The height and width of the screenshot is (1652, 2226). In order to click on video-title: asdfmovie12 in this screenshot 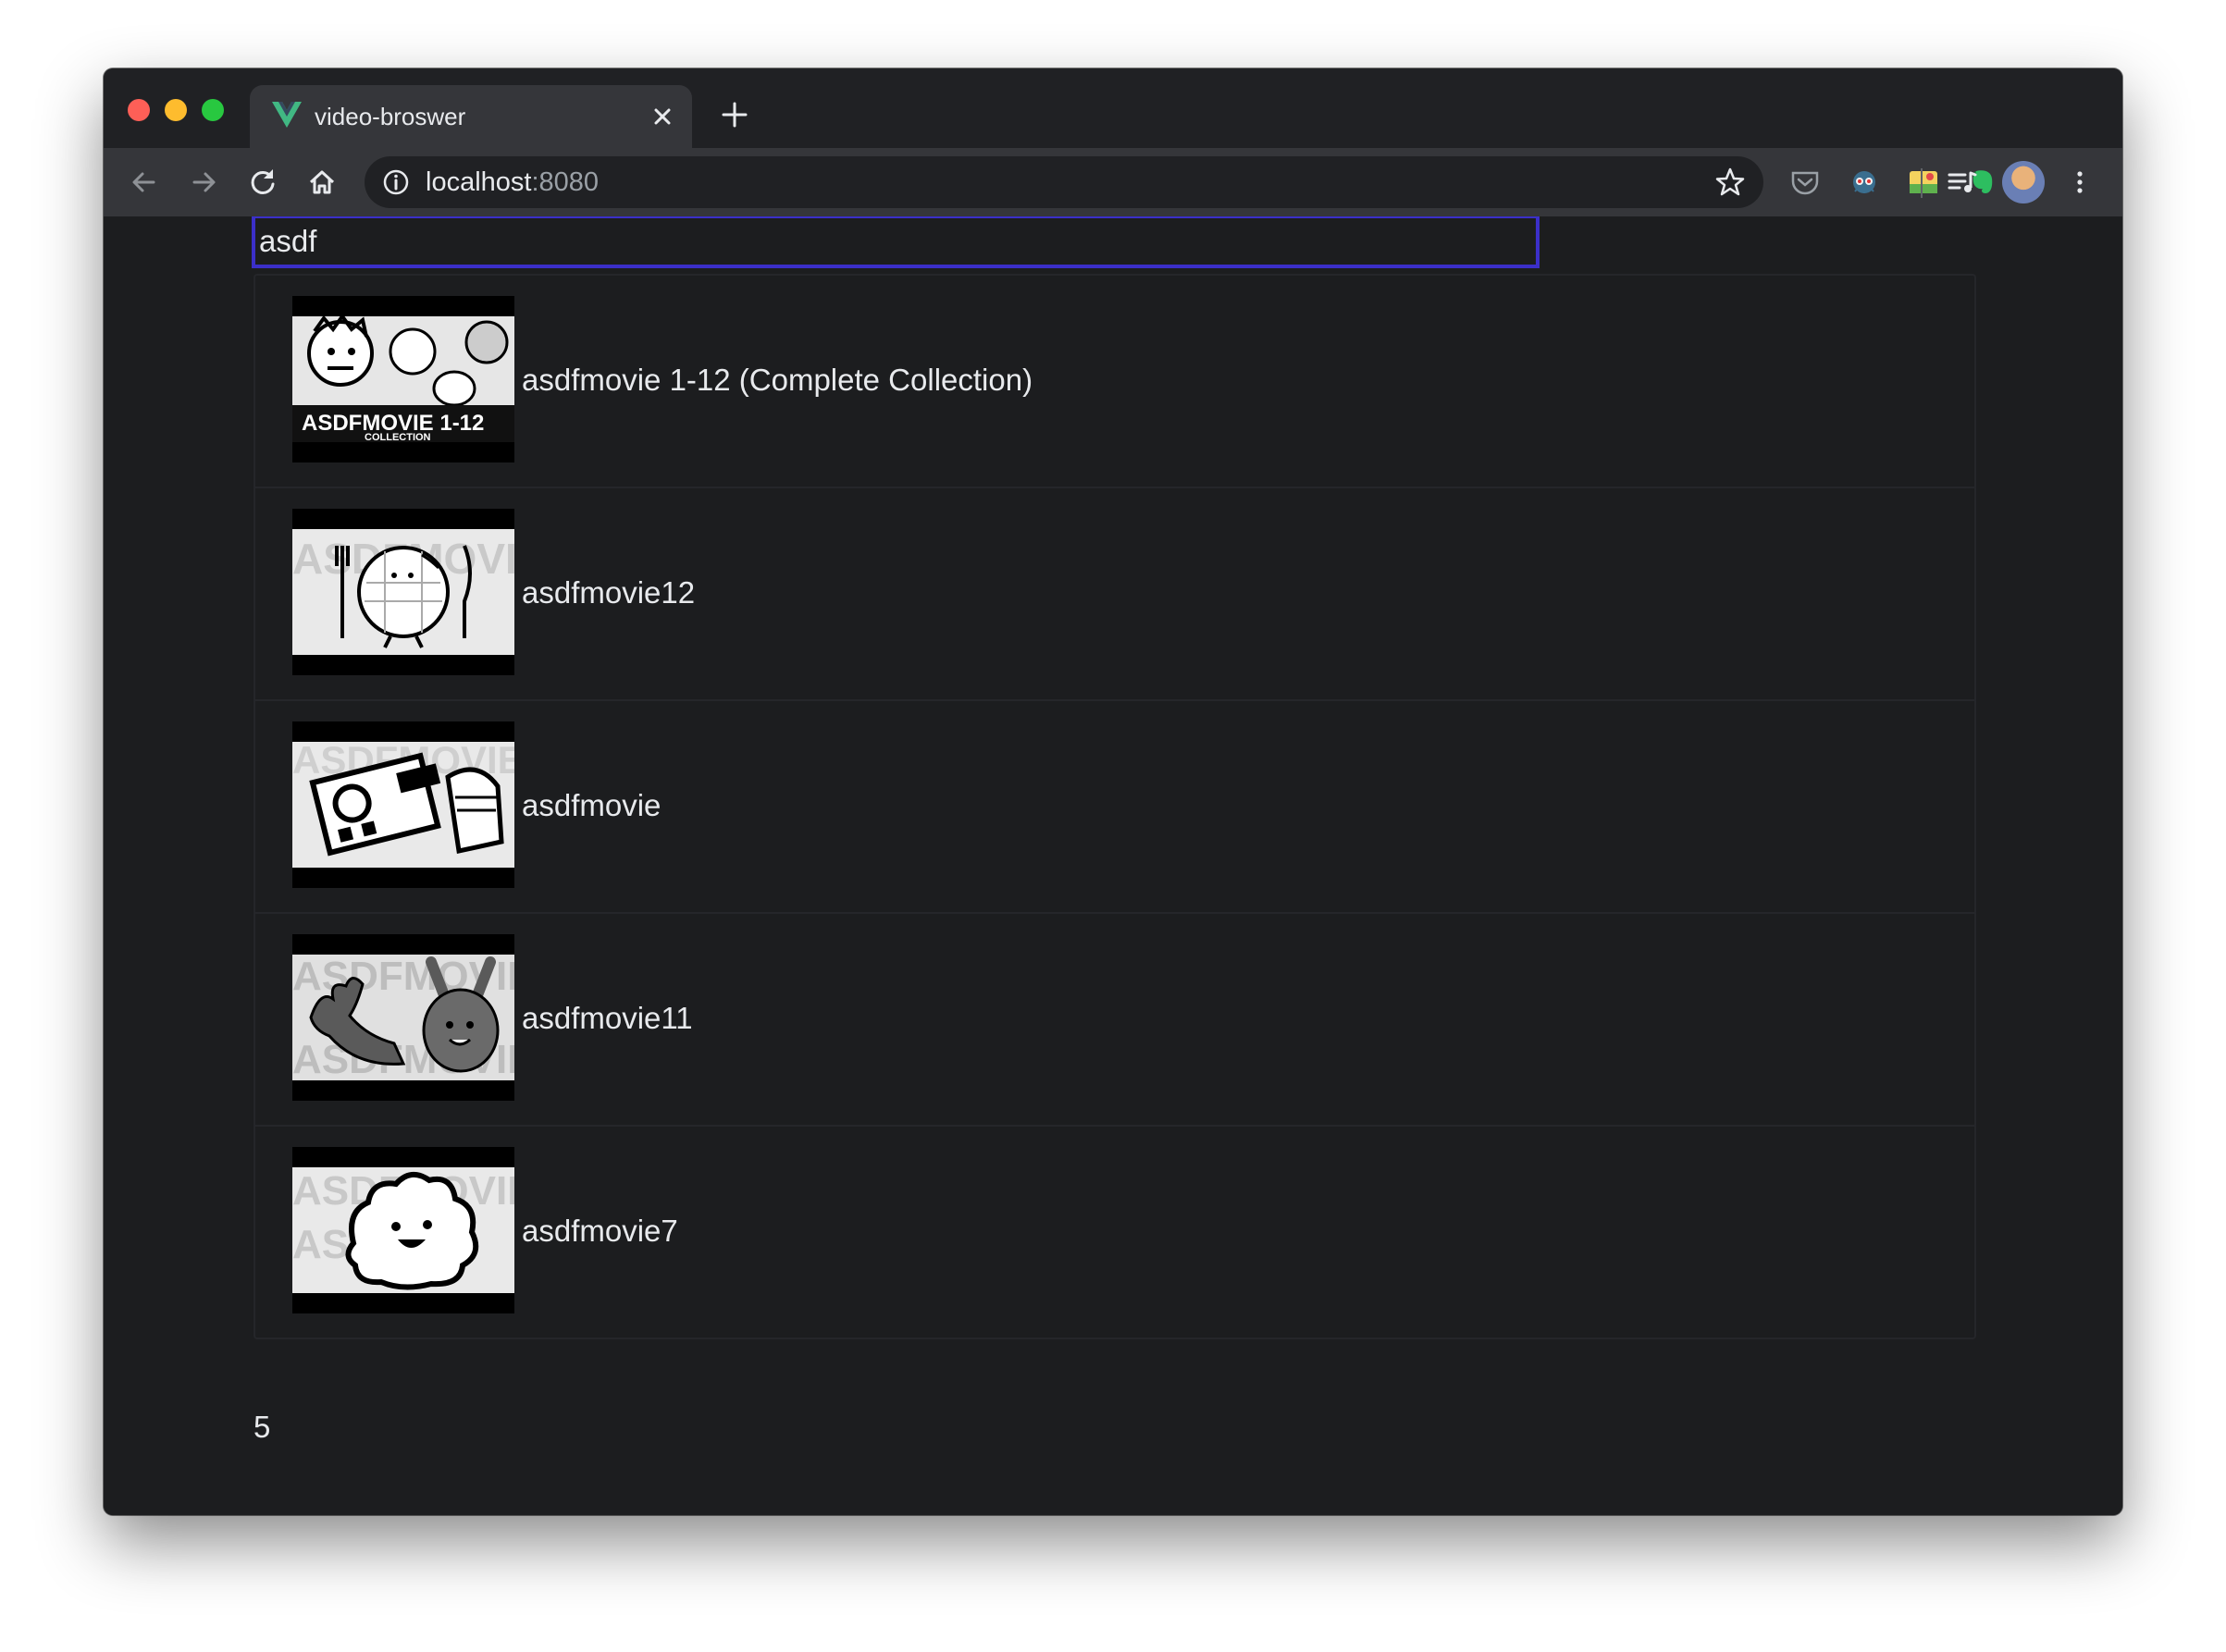, I will do `click(609, 592)`.